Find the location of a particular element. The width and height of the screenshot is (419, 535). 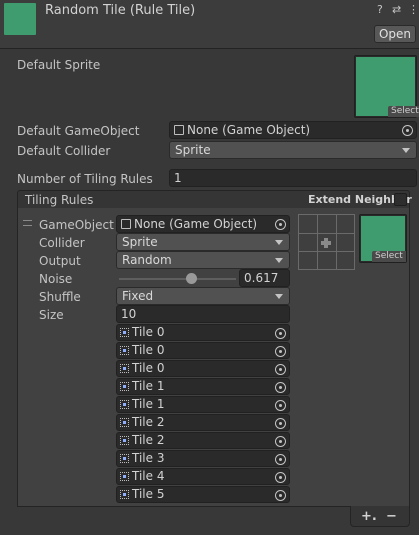

rule-output-value: Random is located at coordinates (147, 260).